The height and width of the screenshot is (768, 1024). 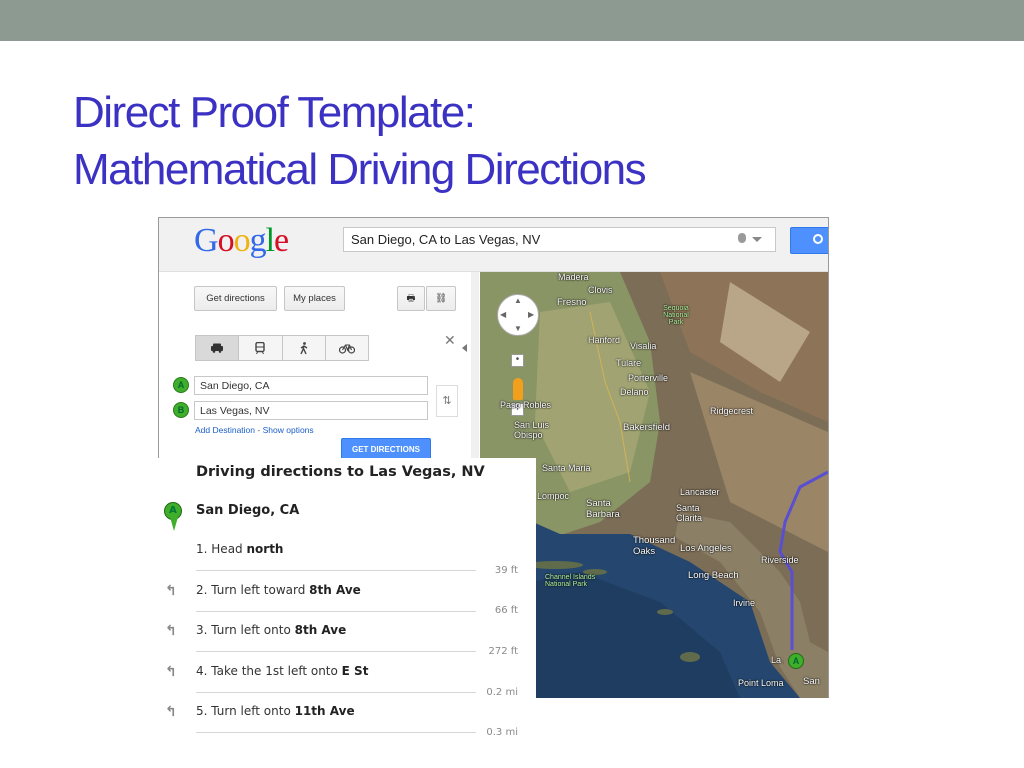 What do you see at coordinates (676, 315) in the screenshot?
I see `map-label: Sequoia National Park` at bounding box center [676, 315].